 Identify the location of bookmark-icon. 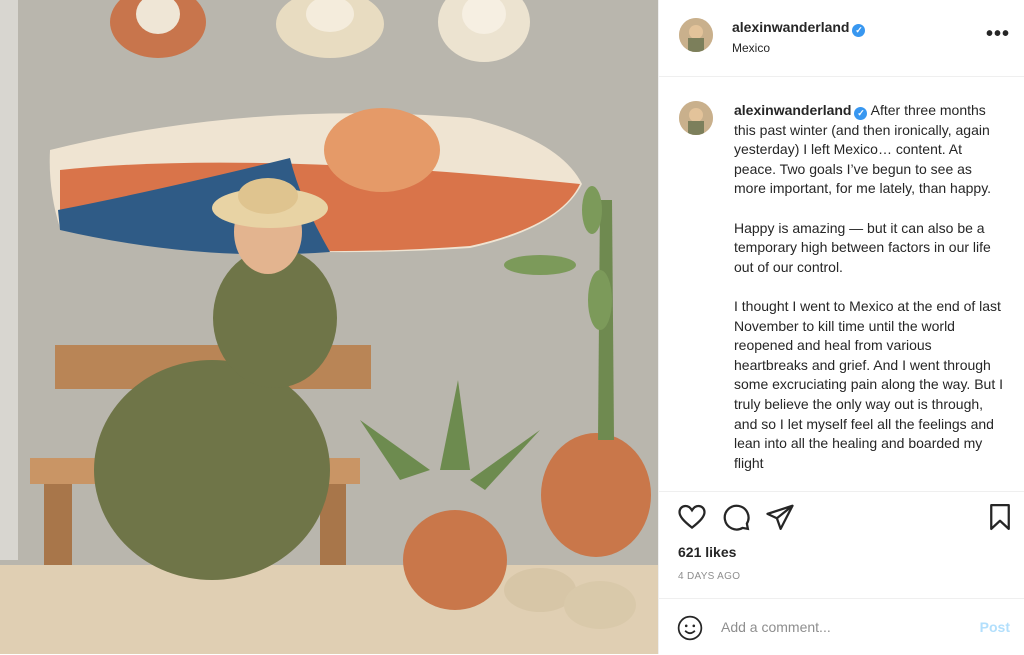
(1000, 517).